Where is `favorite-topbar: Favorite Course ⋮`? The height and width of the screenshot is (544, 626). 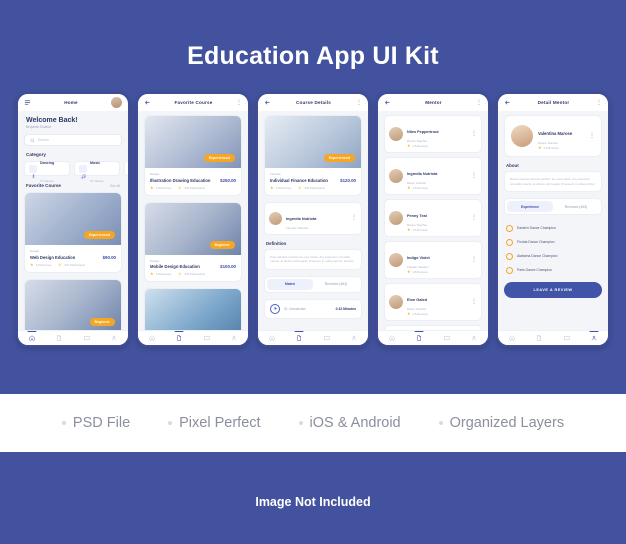 favorite-topbar: Favorite Course ⋮ is located at coordinates (193, 102).